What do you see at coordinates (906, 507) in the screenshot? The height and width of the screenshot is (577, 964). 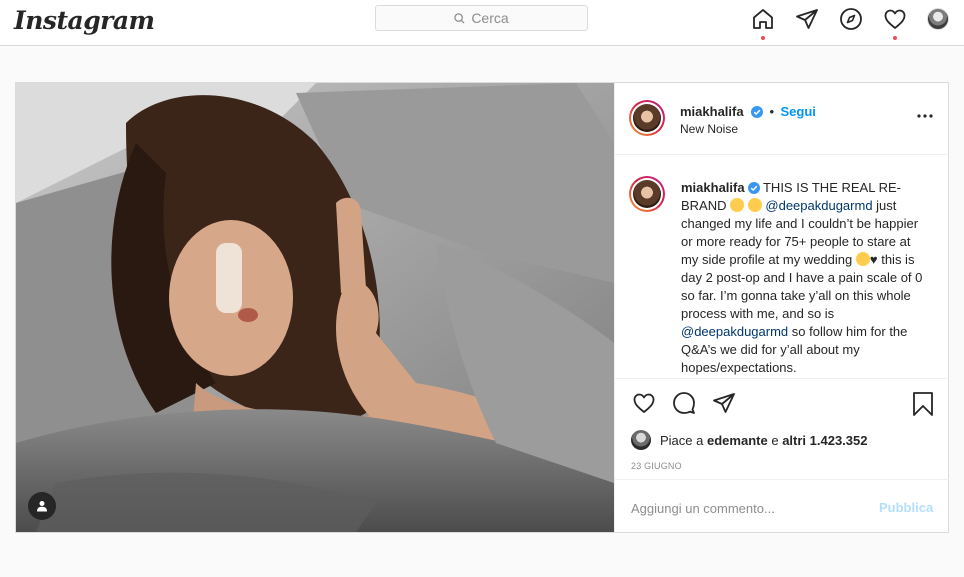 I see `publish-comment-button: Pubblica` at bounding box center [906, 507].